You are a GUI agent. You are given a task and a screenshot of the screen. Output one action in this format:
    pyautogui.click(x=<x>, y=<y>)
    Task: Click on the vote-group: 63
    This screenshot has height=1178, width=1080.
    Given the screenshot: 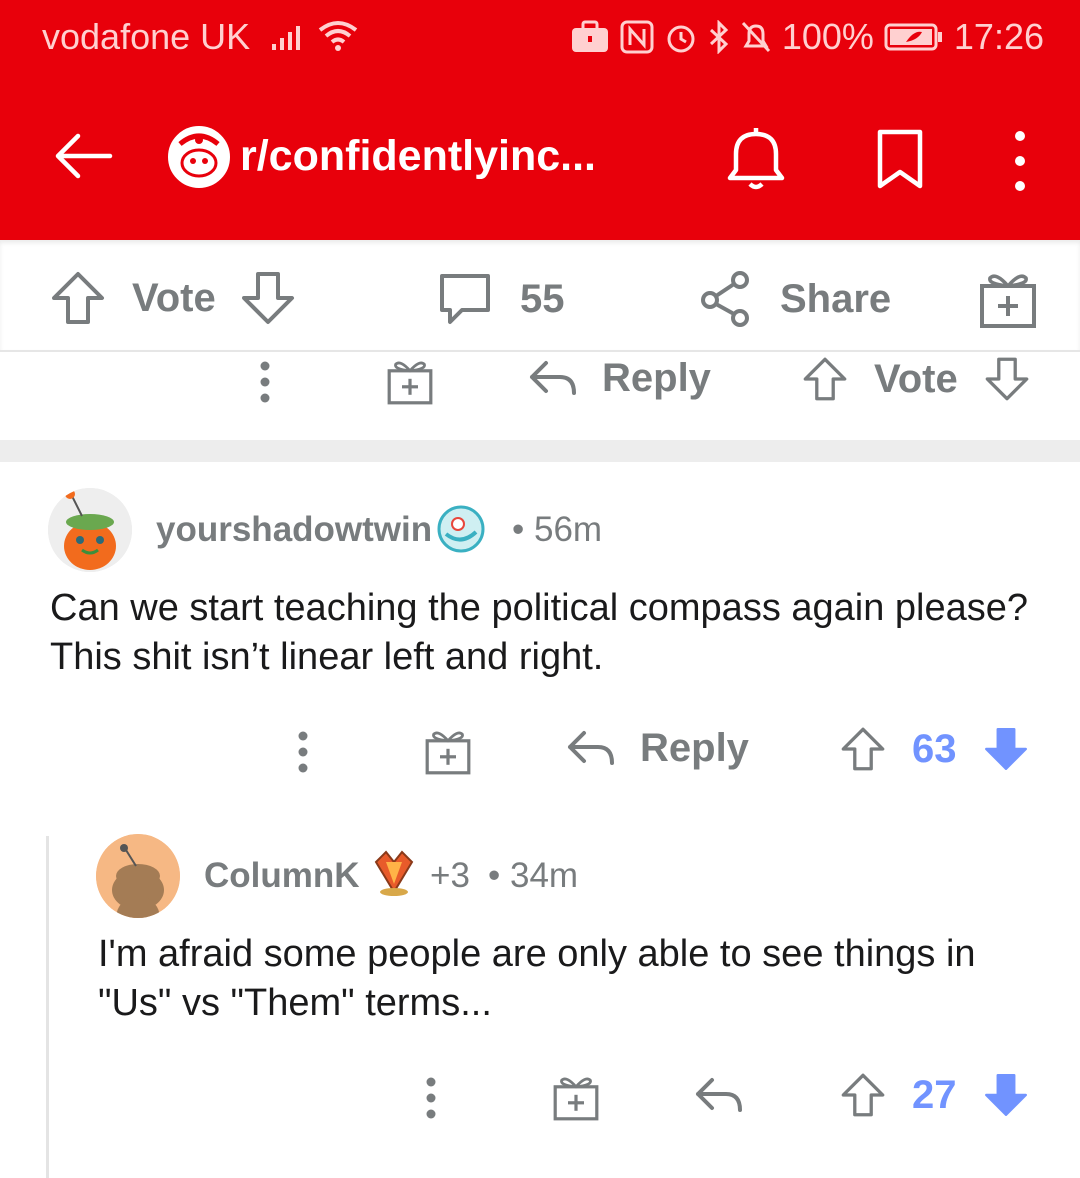 What is the action you would take?
    pyautogui.click(x=934, y=749)
    